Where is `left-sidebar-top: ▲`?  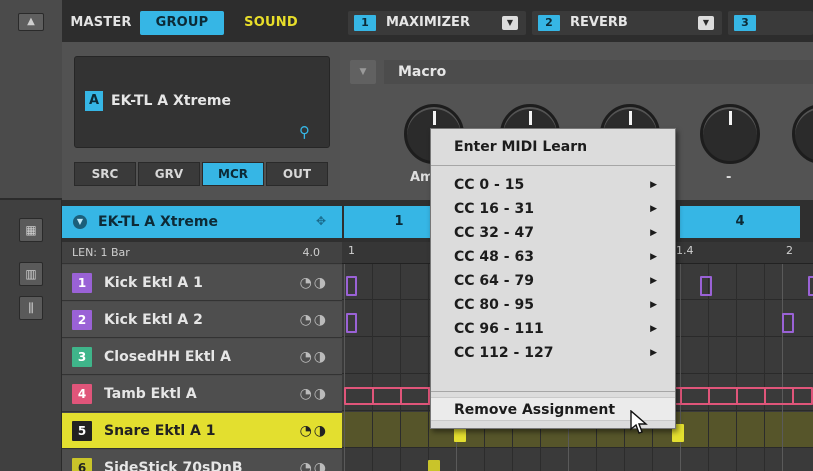 left-sidebar-top: ▲ is located at coordinates (31, 100).